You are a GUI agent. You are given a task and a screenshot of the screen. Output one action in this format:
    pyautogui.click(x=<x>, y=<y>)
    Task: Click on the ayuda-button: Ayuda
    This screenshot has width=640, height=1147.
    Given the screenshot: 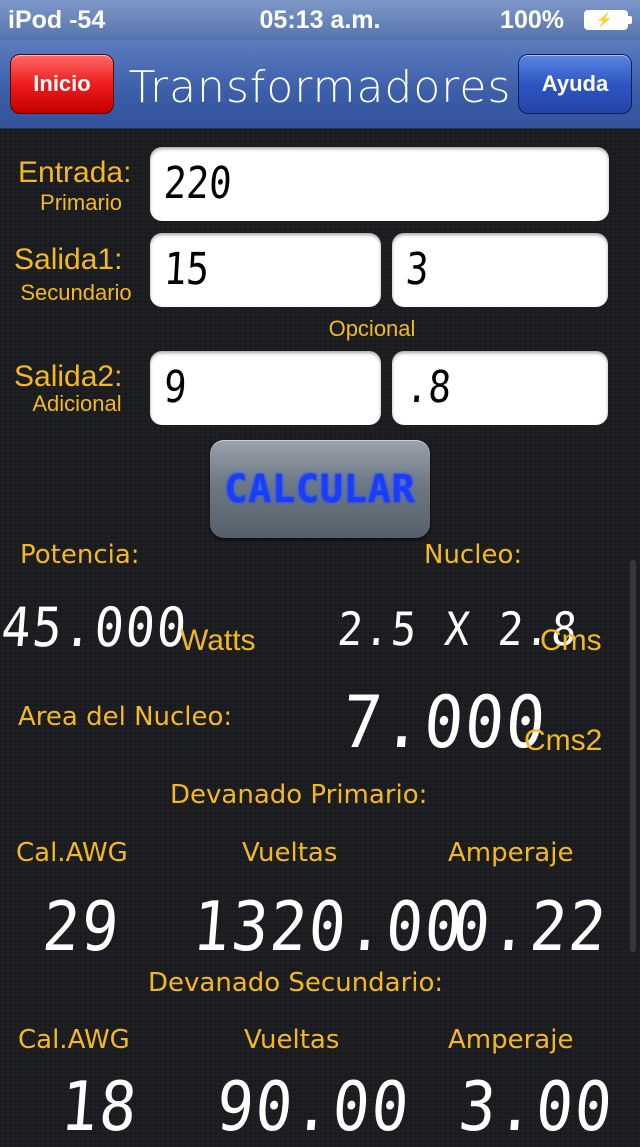 What is the action you would take?
    pyautogui.click(x=575, y=84)
    